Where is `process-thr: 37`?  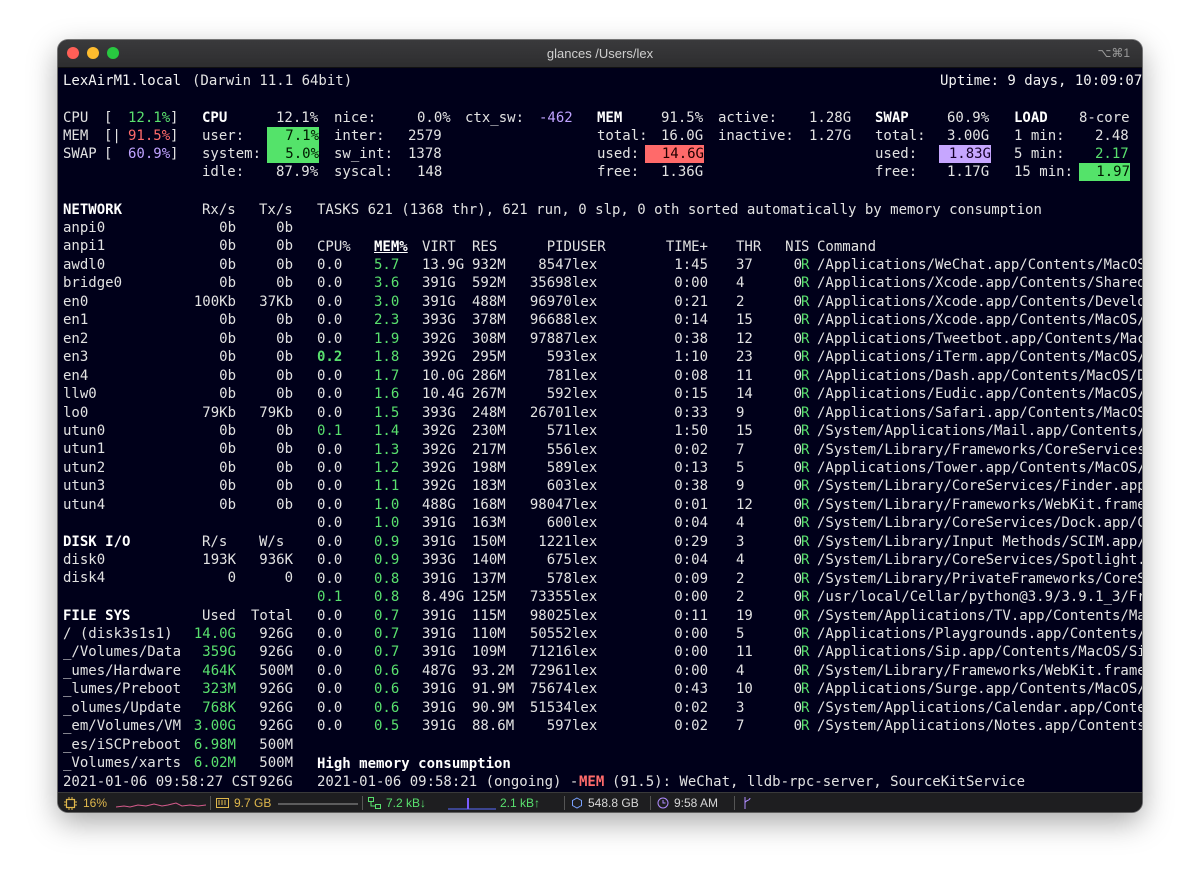
process-thr: 37 is located at coordinates (744, 265).